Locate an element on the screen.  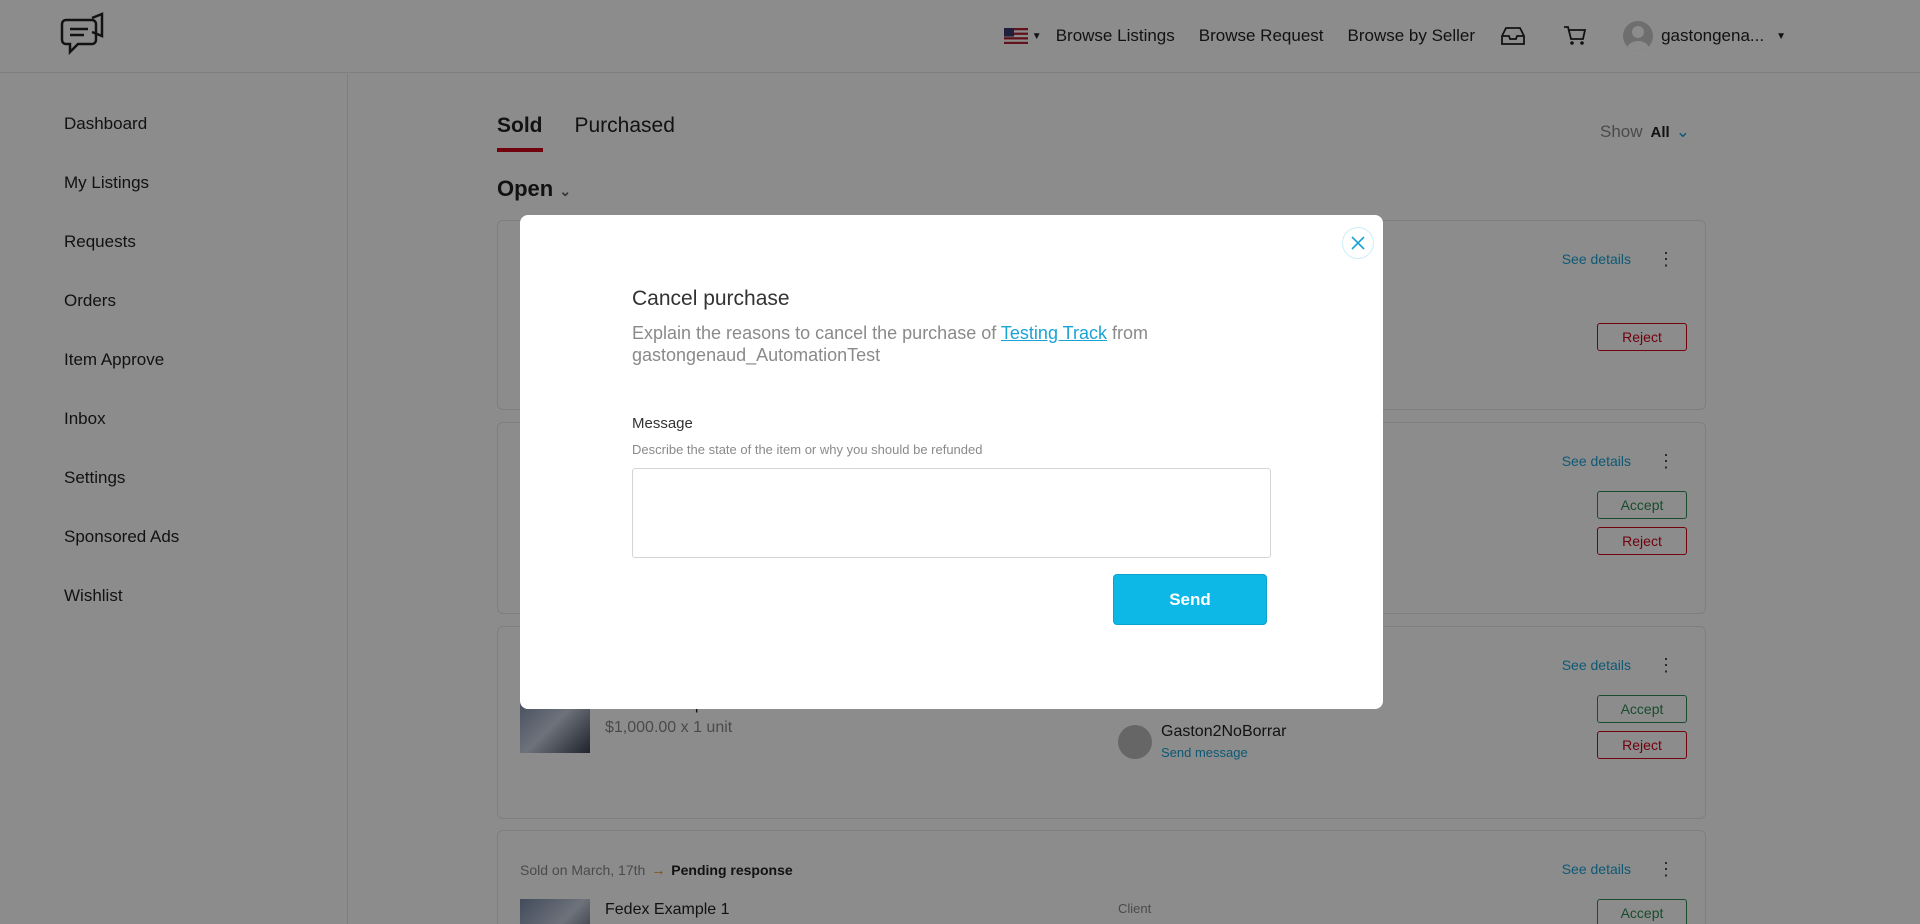
close-icon is located at coordinates (1358, 243).